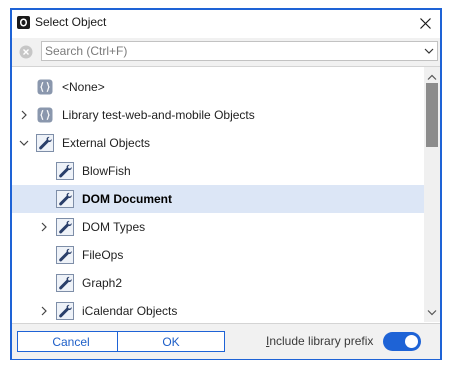  Describe the element at coordinates (158, 115) in the screenshot. I see `tree-item-label: Library test-web-and-mobile Objects` at that location.